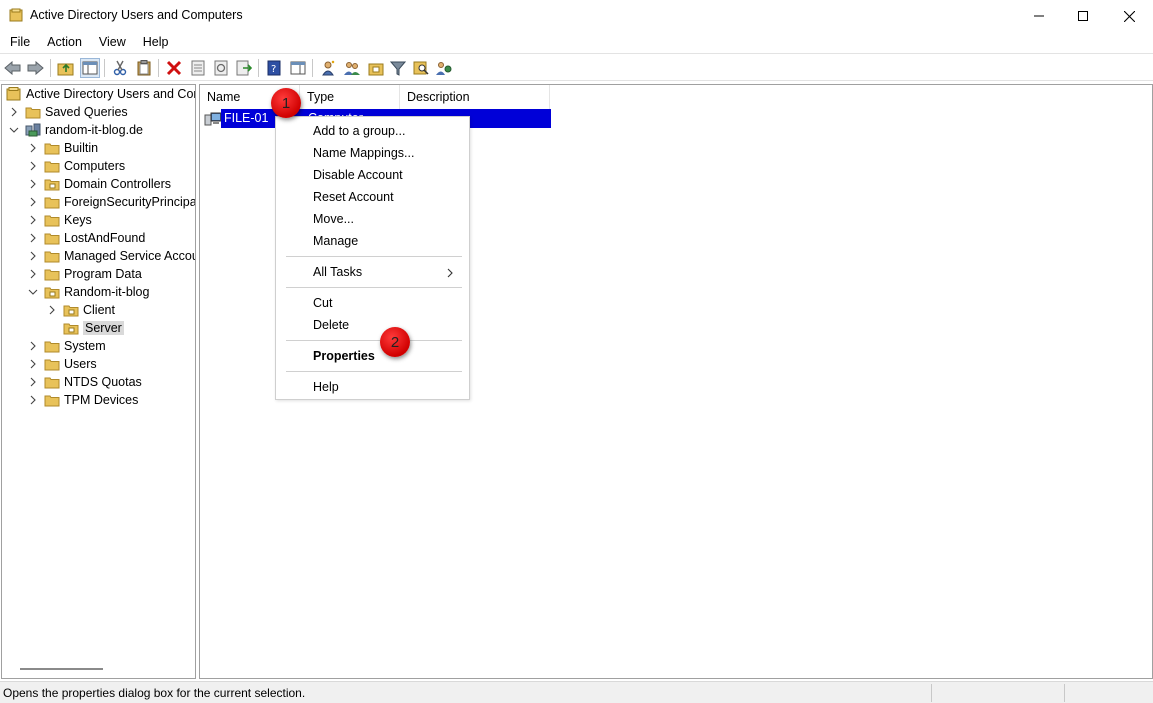 The width and height of the screenshot is (1153, 703). I want to click on find-button, so click(421, 68).